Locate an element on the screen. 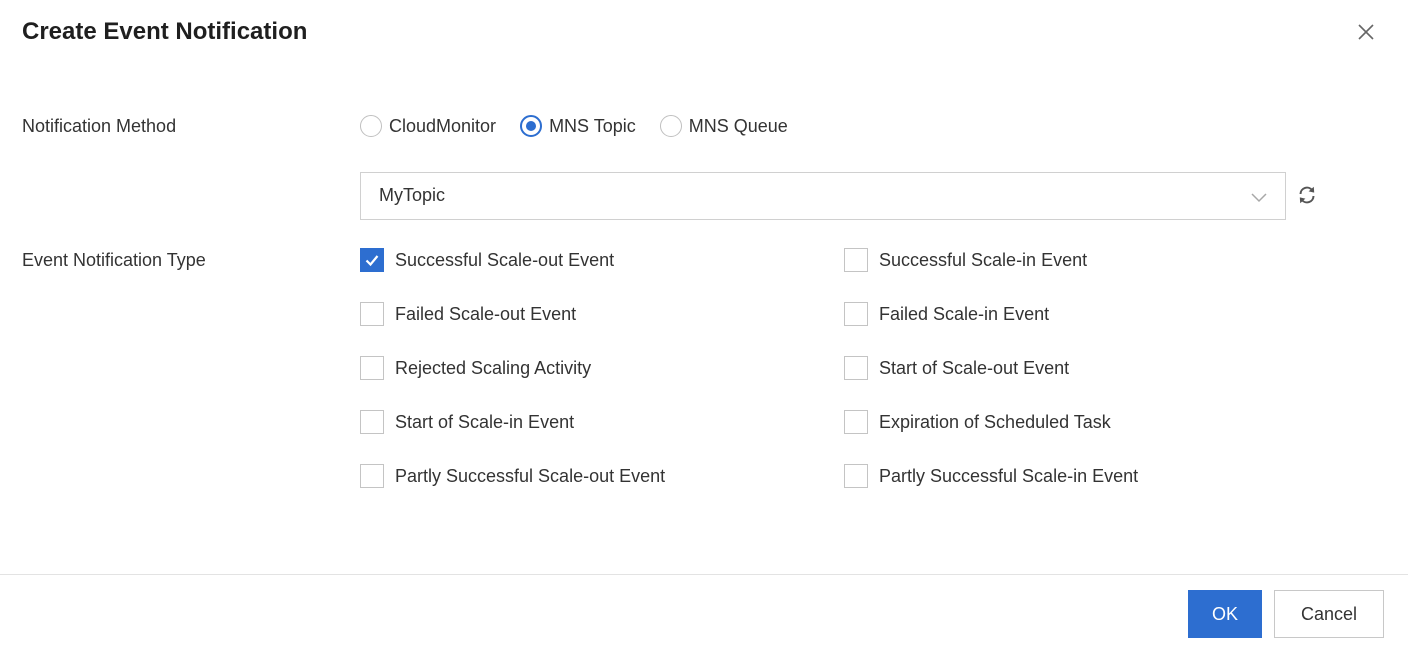  close-icon is located at coordinates (1366, 32).